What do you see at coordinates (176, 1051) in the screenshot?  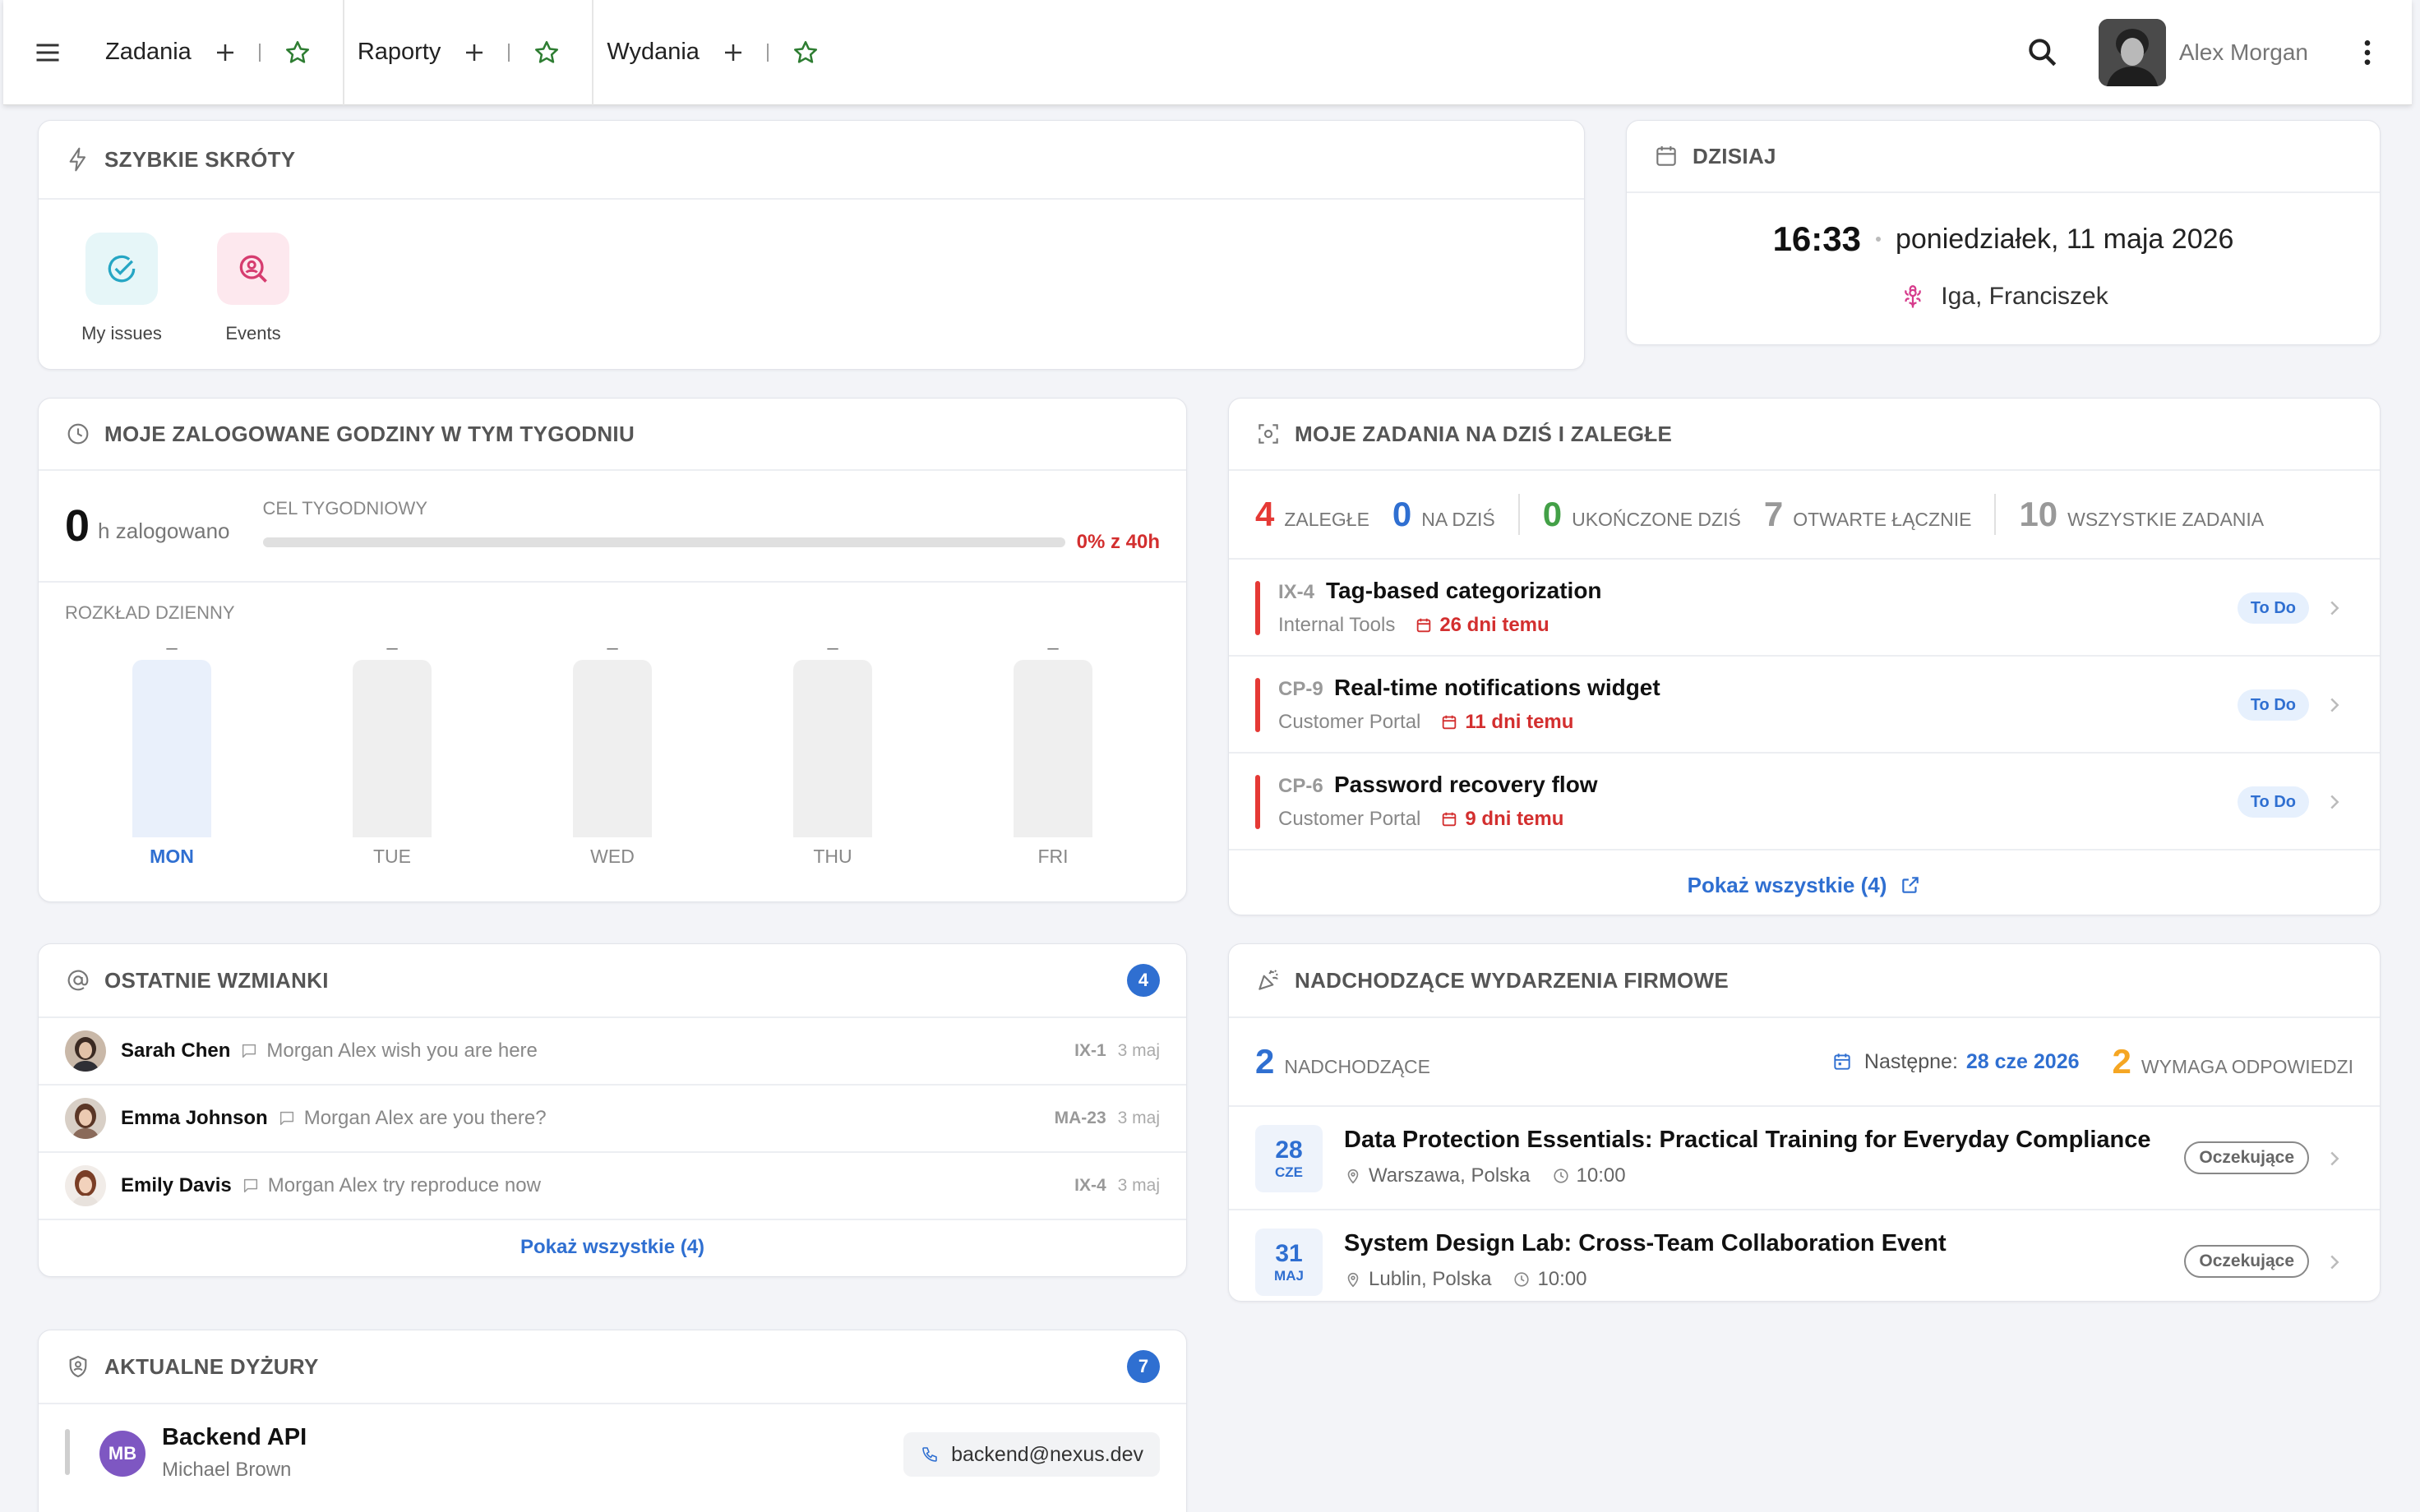 I see `mention-author: Sarah Chen` at bounding box center [176, 1051].